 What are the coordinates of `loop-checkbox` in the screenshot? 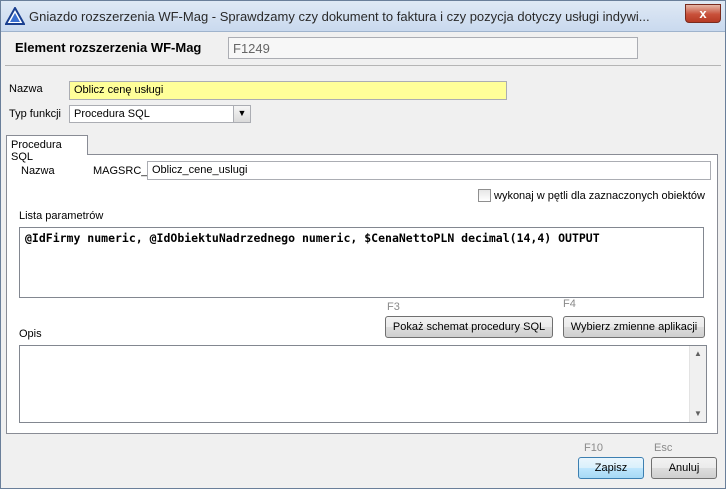 It's located at (484, 195).